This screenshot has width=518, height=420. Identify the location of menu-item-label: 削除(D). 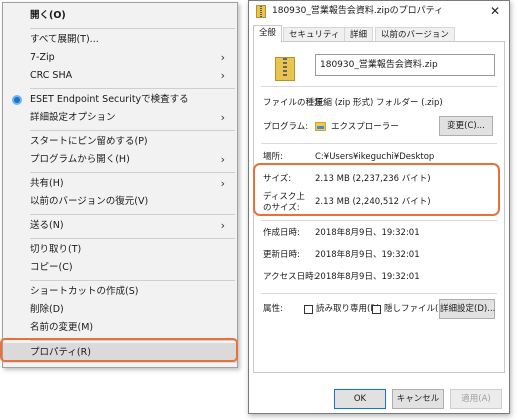
(47, 309).